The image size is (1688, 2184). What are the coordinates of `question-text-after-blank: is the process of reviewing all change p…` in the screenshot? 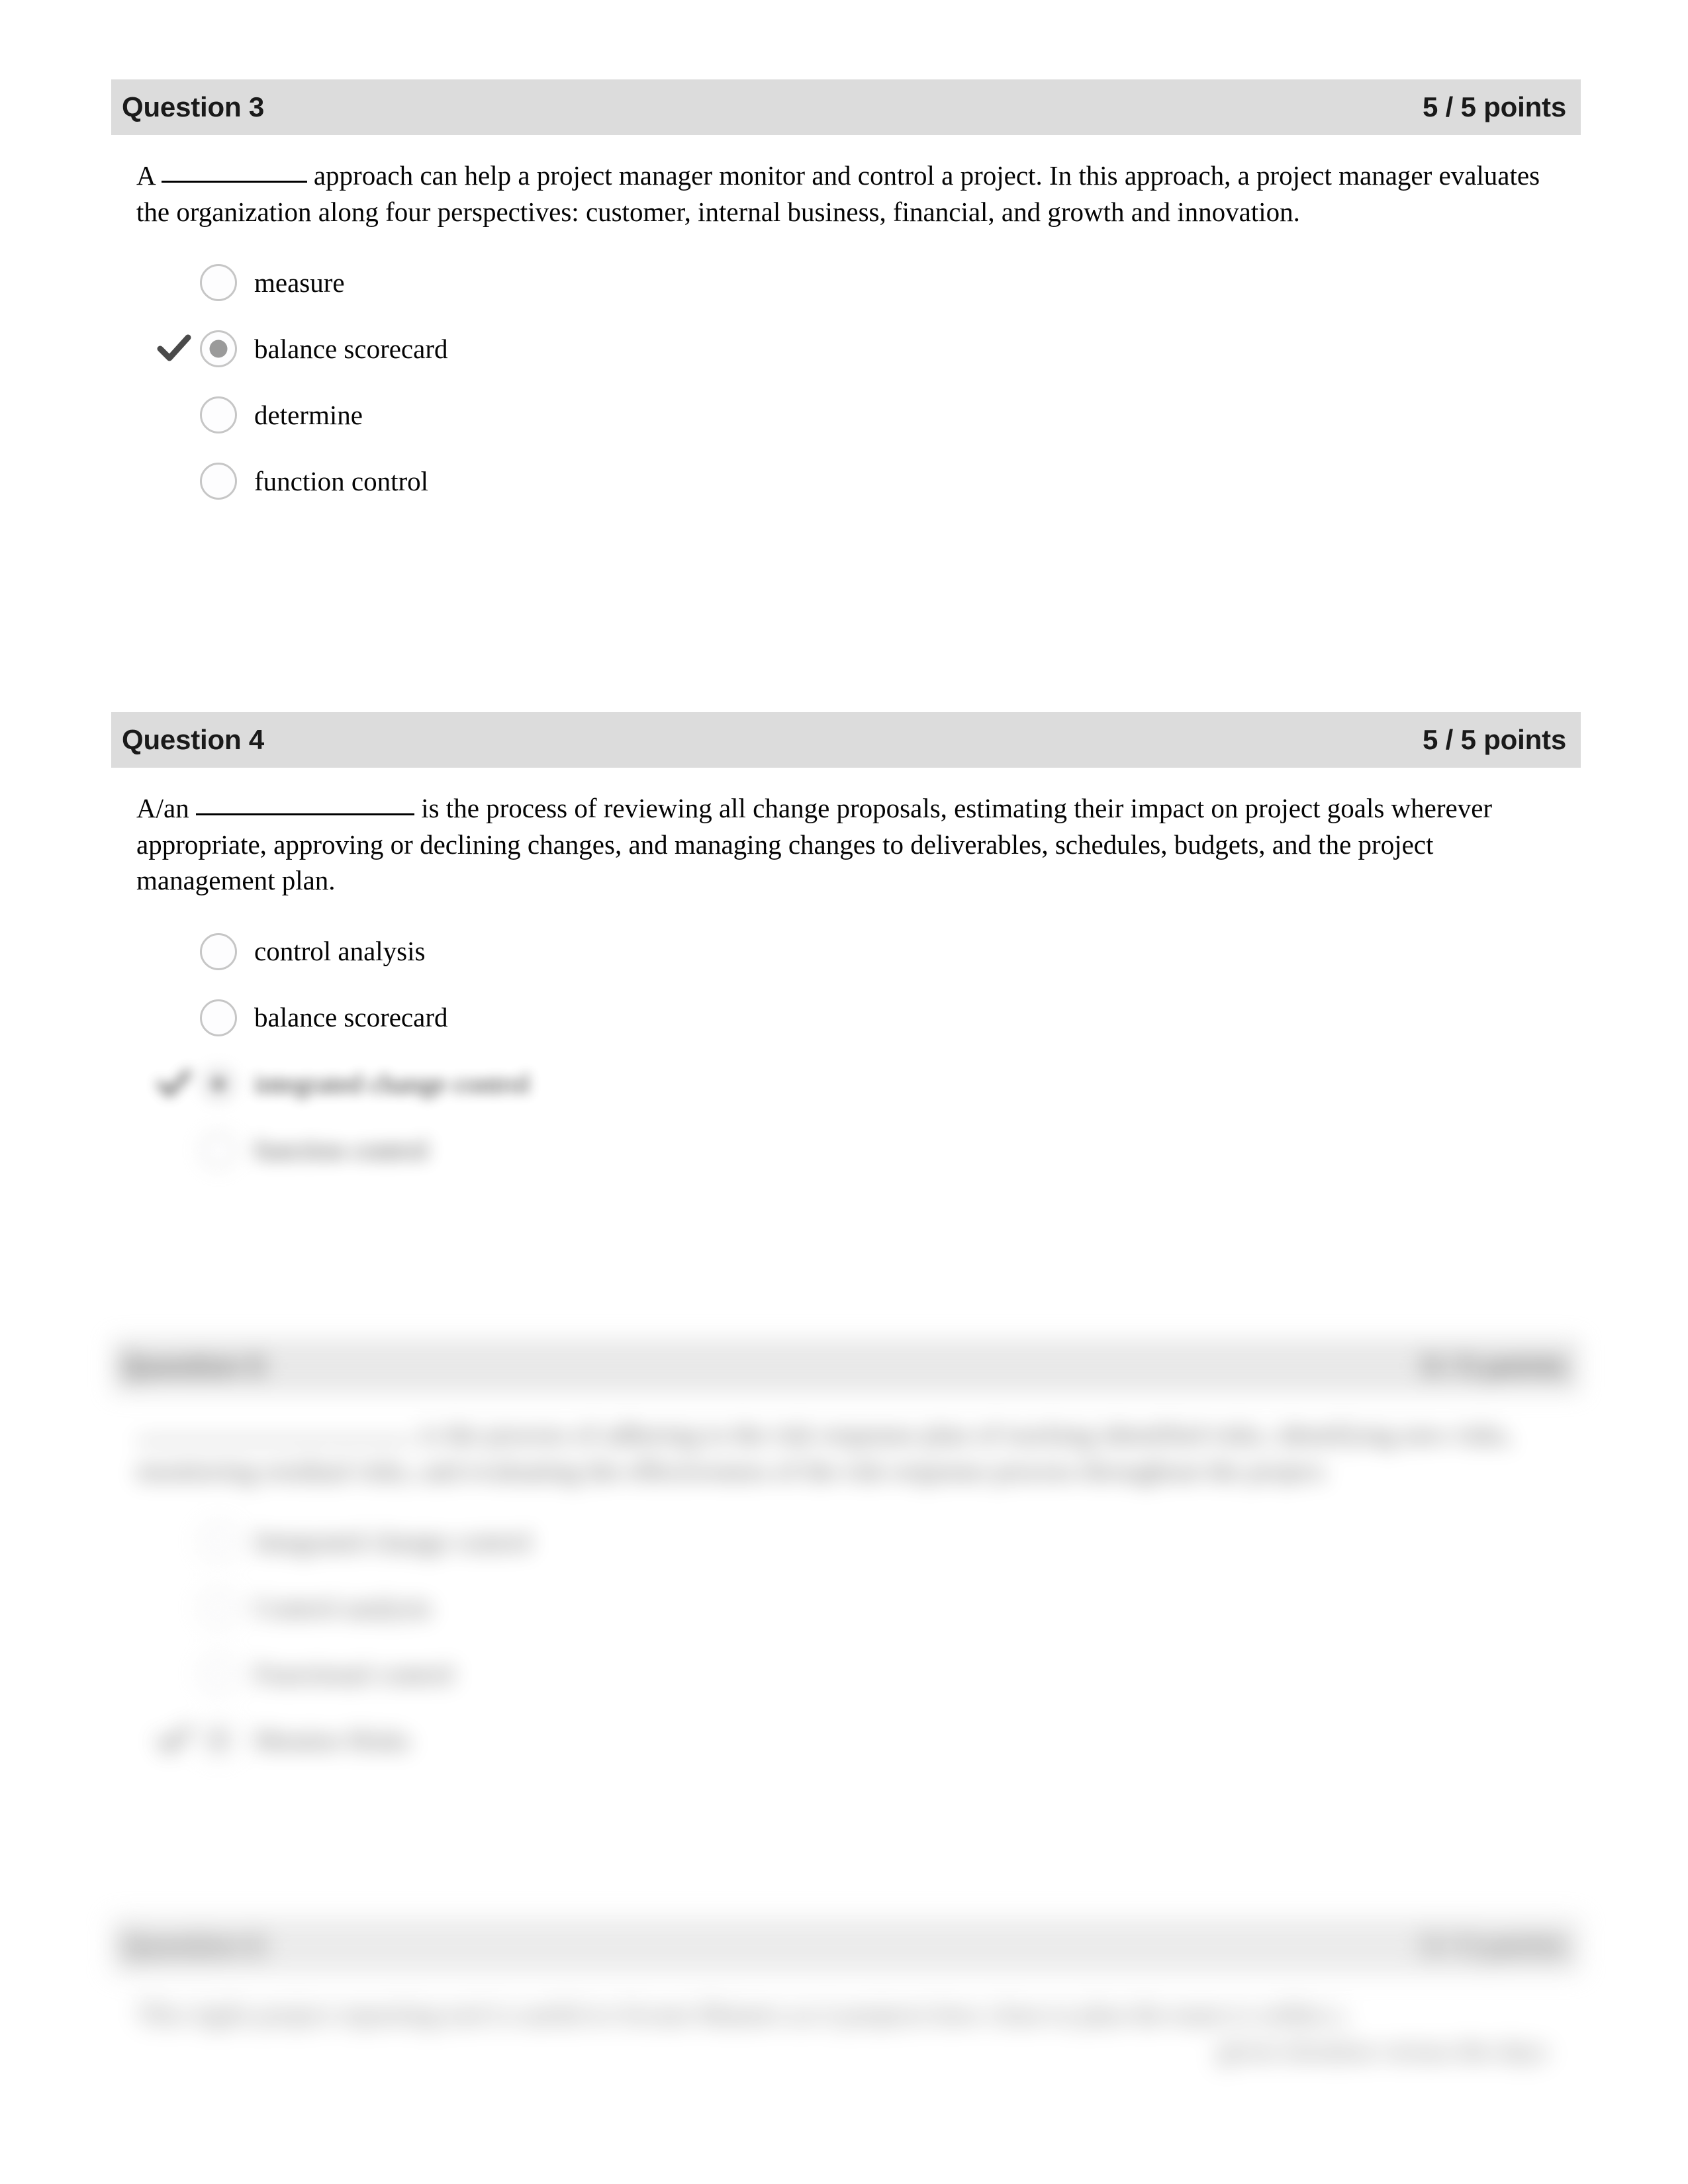 It's located at (814, 845).